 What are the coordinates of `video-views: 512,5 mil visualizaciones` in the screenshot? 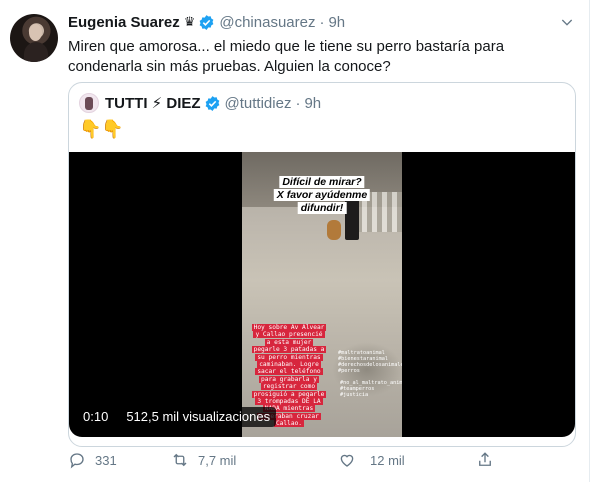 It's located at (198, 417).